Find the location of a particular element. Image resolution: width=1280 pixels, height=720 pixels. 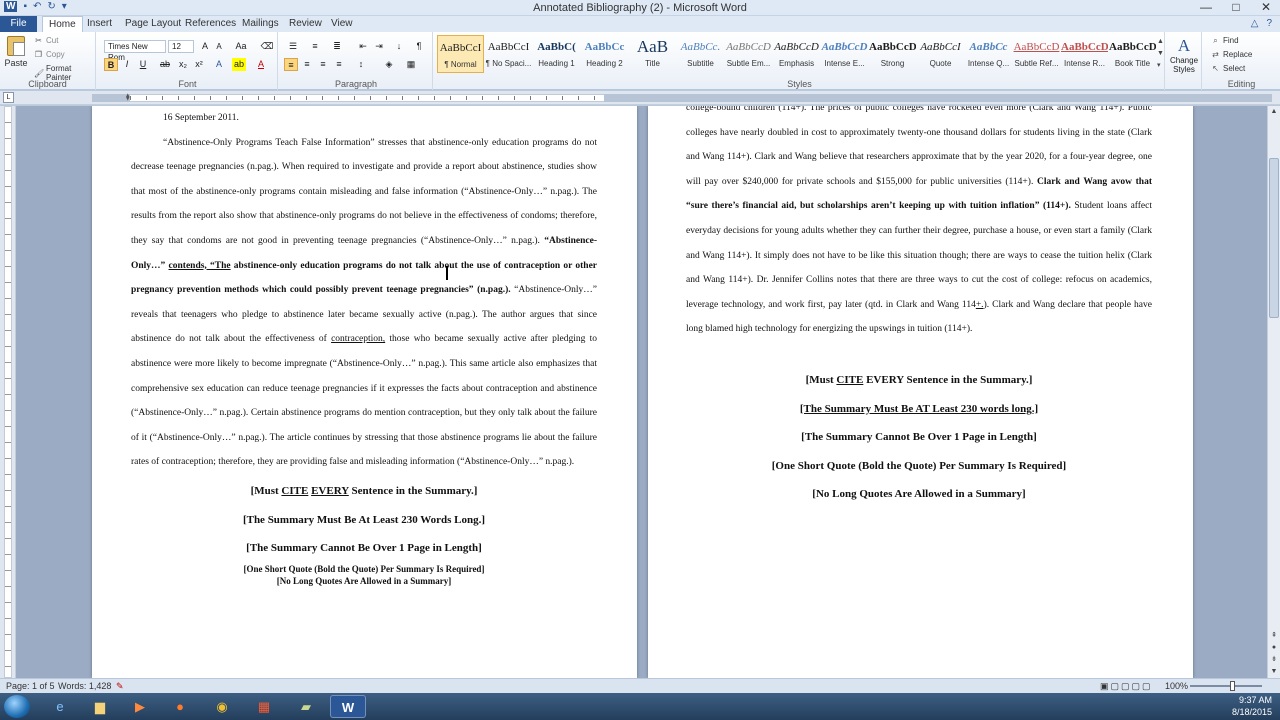

tab-page-layout: Page Layout is located at coordinates (153, 24).